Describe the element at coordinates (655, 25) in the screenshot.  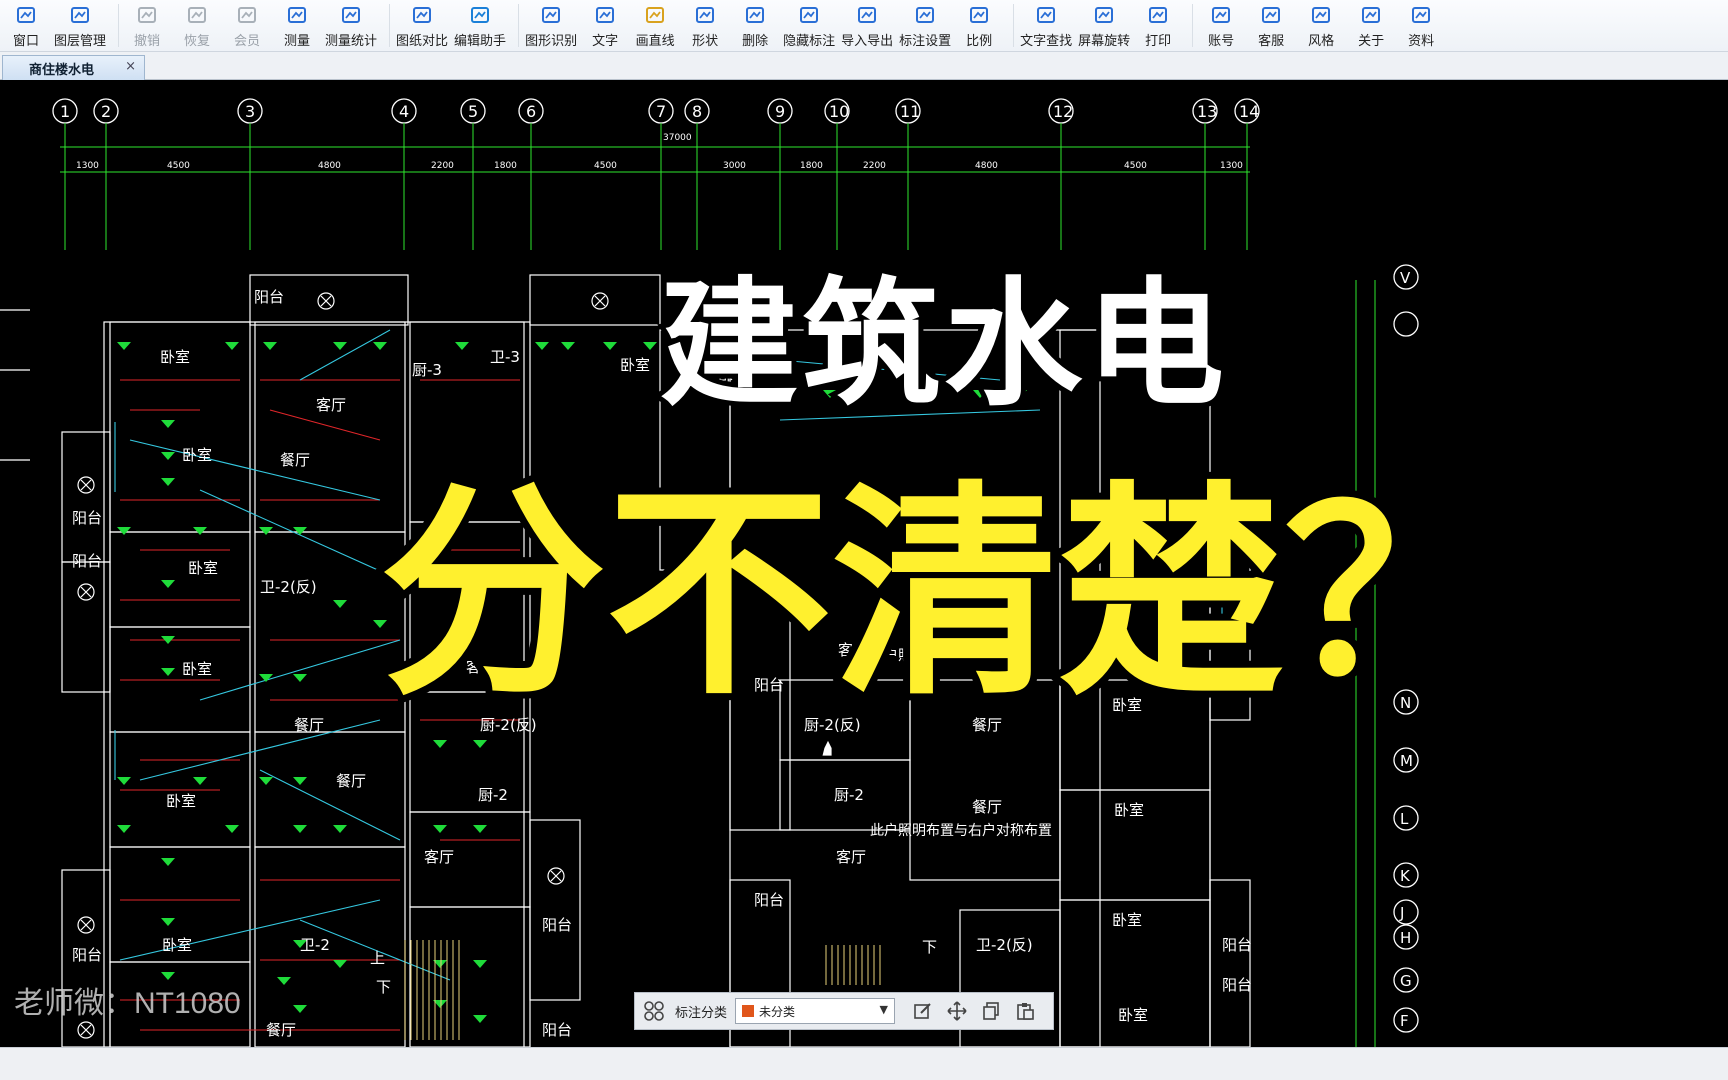
I see `toolbar-button-line: 画直线` at that location.